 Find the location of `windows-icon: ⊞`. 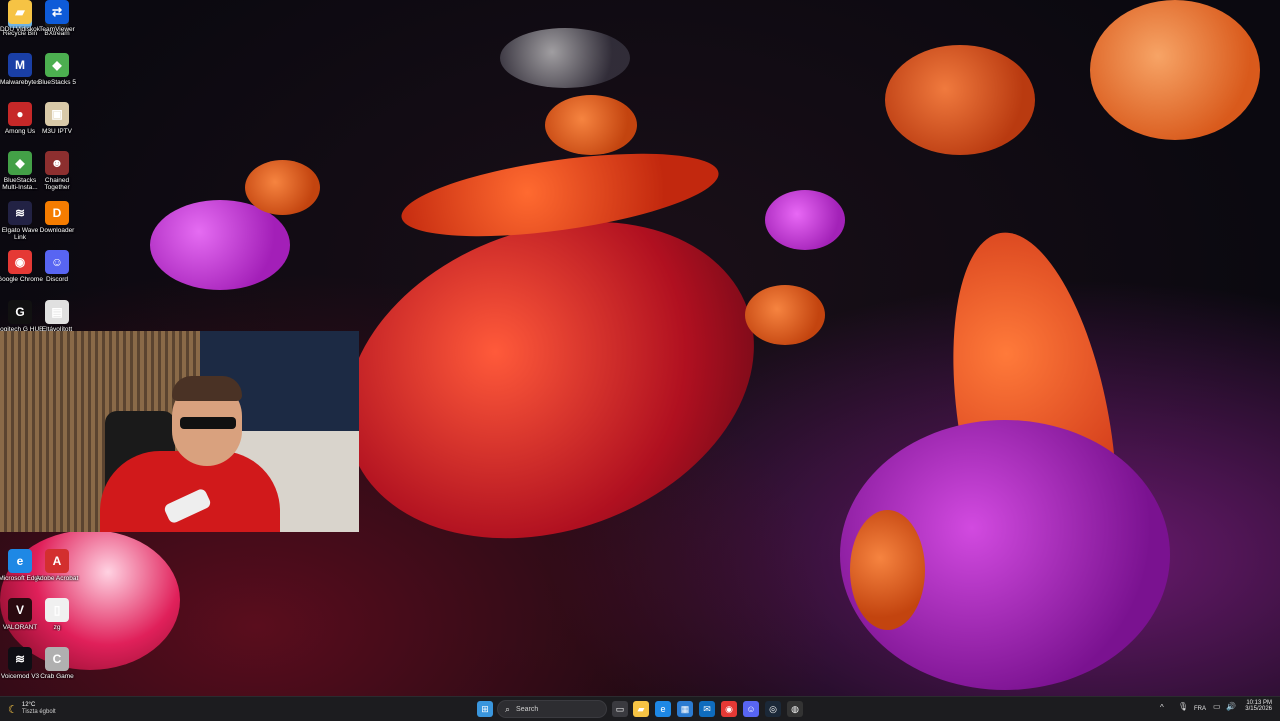

windows-icon: ⊞ is located at coordinates (485, 708).